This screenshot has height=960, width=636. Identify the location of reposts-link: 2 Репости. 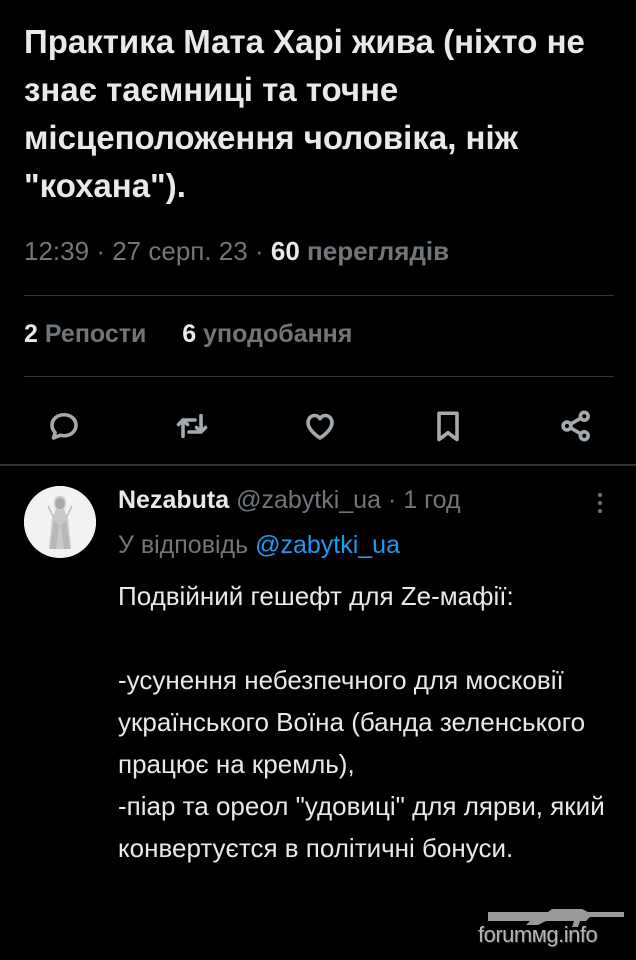
(88, 334).